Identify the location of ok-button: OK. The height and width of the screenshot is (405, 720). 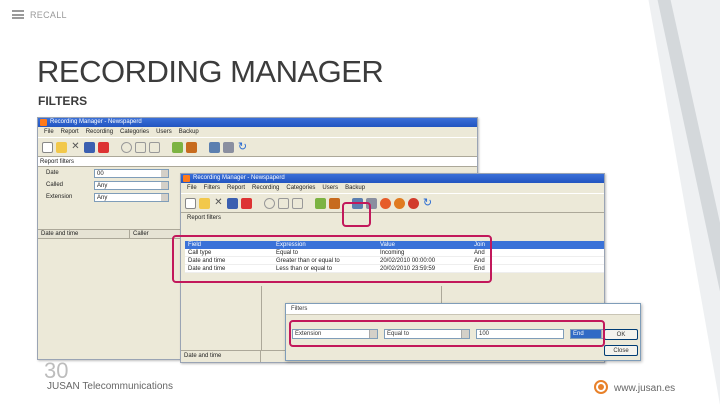
(621, 334).